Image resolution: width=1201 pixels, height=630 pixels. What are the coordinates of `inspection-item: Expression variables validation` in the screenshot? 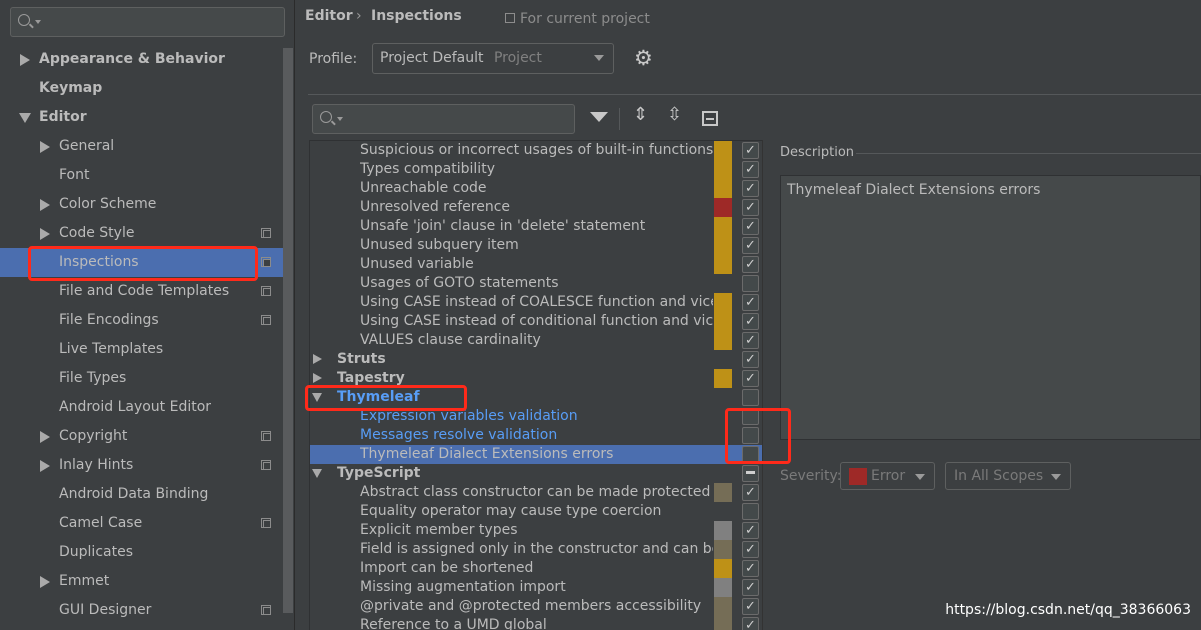 It's located at (536, 416).